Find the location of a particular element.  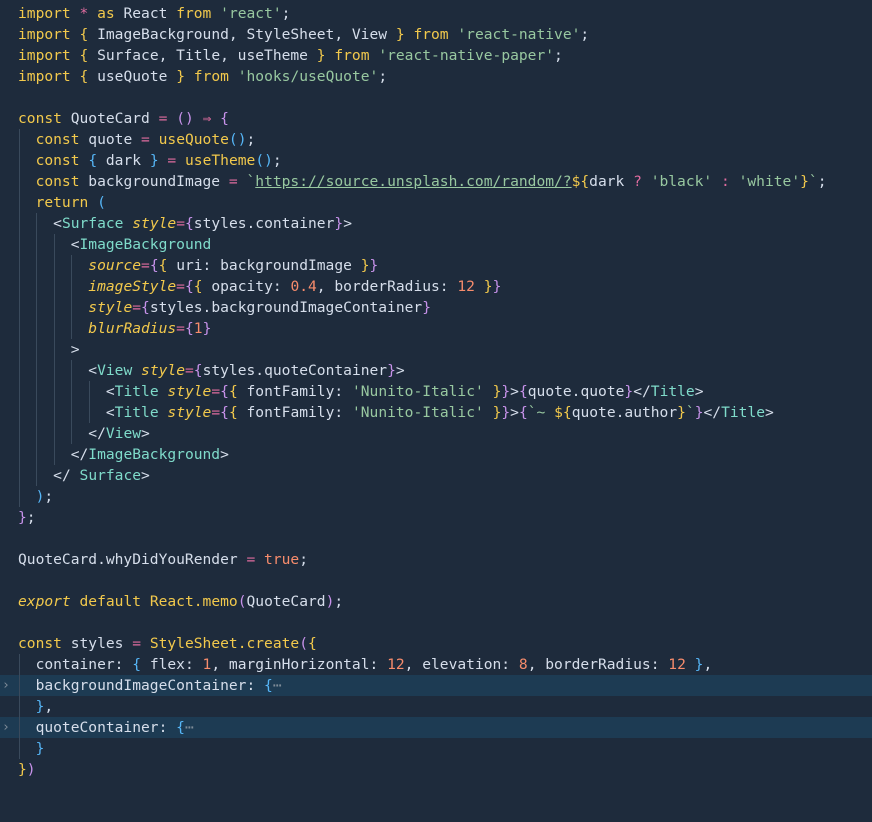

code-line-29: export default React.memo(QuoteCard); is located at coordinates (436, 601).